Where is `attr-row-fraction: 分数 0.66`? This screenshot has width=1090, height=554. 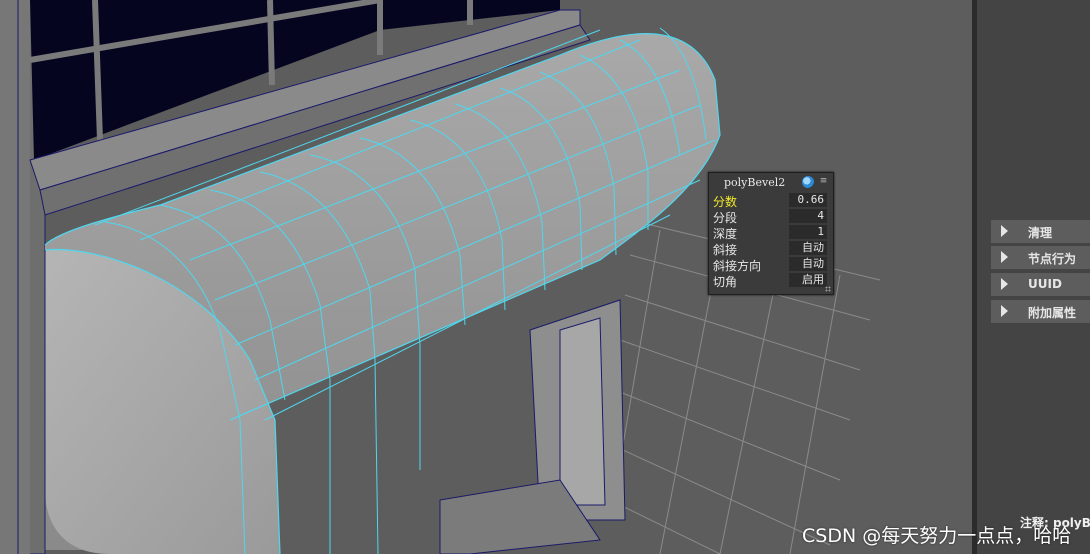 attr-row-fraction: 分数 0.66 is located at coordinates (771, 200).